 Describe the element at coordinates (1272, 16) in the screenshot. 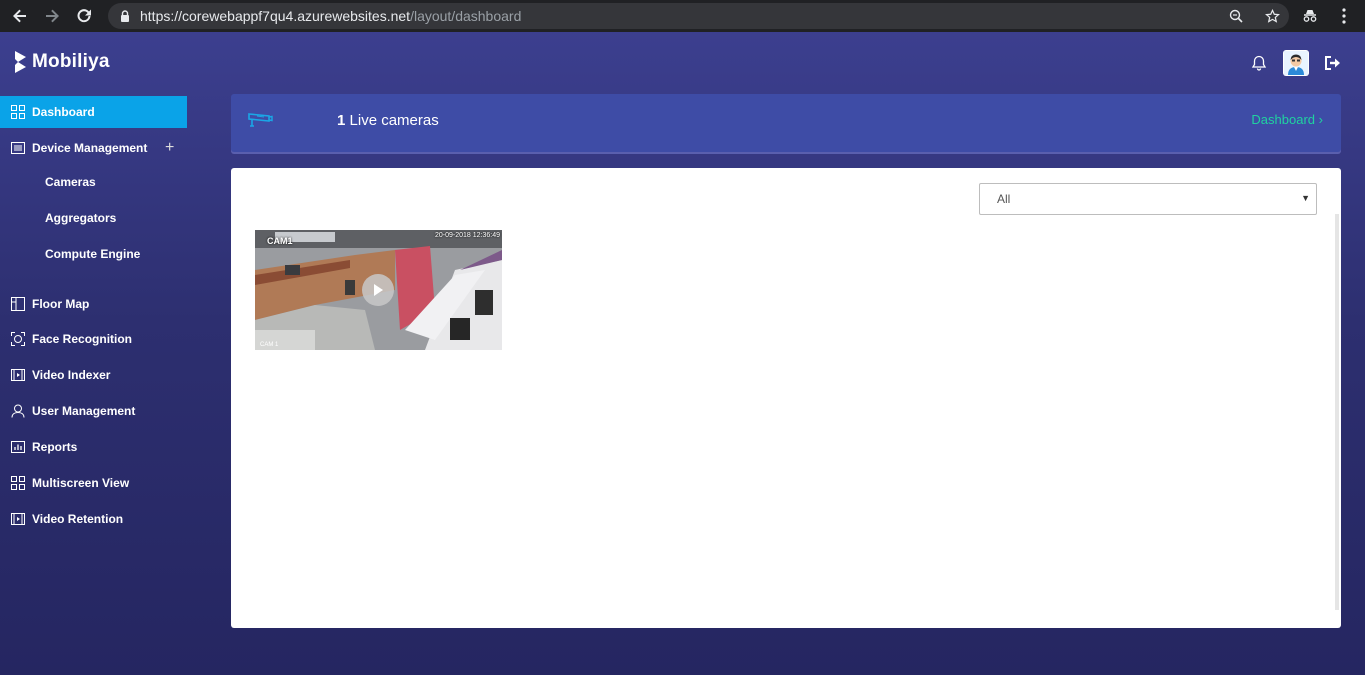

I see `bookmark-star-icon` at that location.